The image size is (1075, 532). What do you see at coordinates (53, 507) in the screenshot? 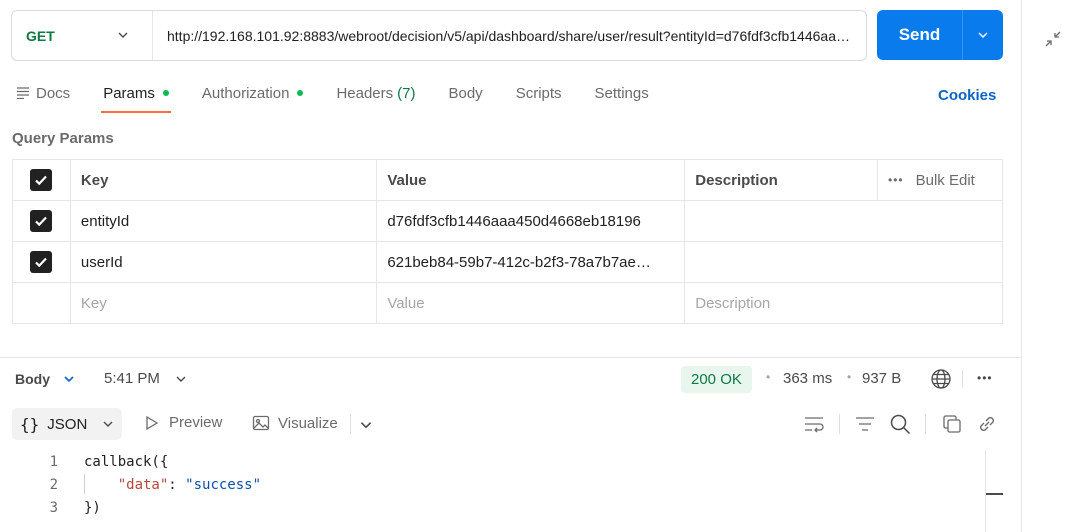
I see `line-number: 3` at bounding box center [53, 507].